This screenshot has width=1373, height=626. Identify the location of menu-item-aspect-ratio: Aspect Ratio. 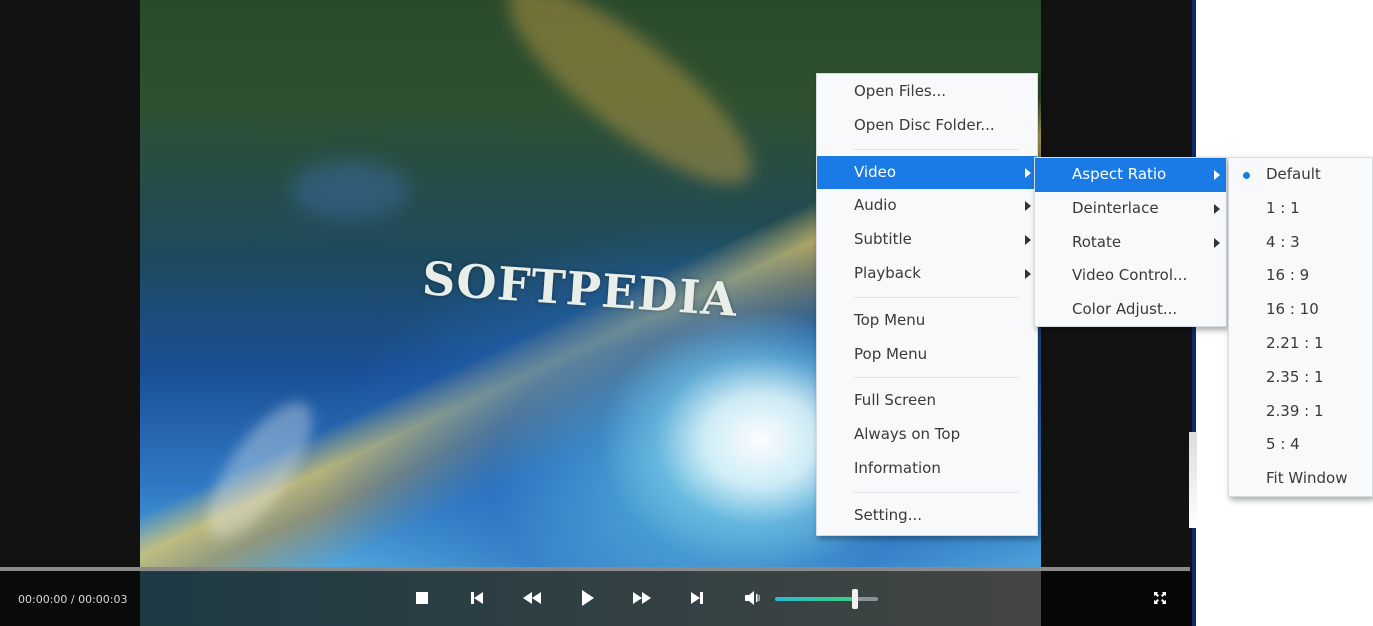
(1130, 175).